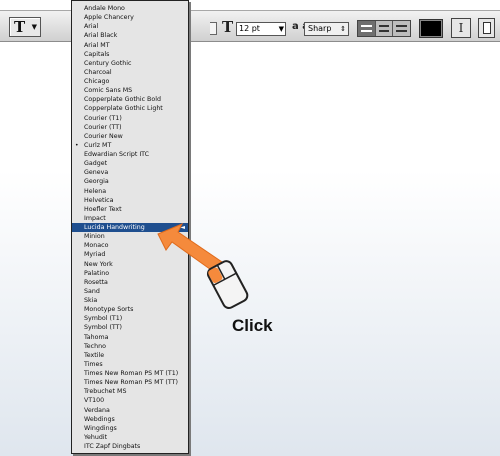 The height and width of the screenshot is (456, 500). I want to click on font-menu-item: Trebuchet MS, so click(130, 391).